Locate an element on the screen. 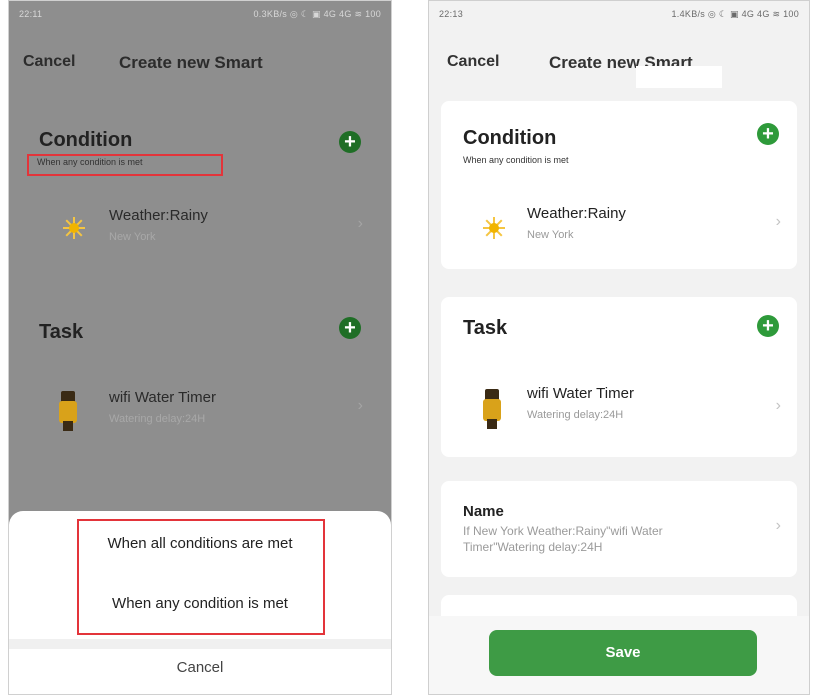 The width and height of the screenshot is (815, 695). page-title: Create new Smart is located at coordinates (191, 62).